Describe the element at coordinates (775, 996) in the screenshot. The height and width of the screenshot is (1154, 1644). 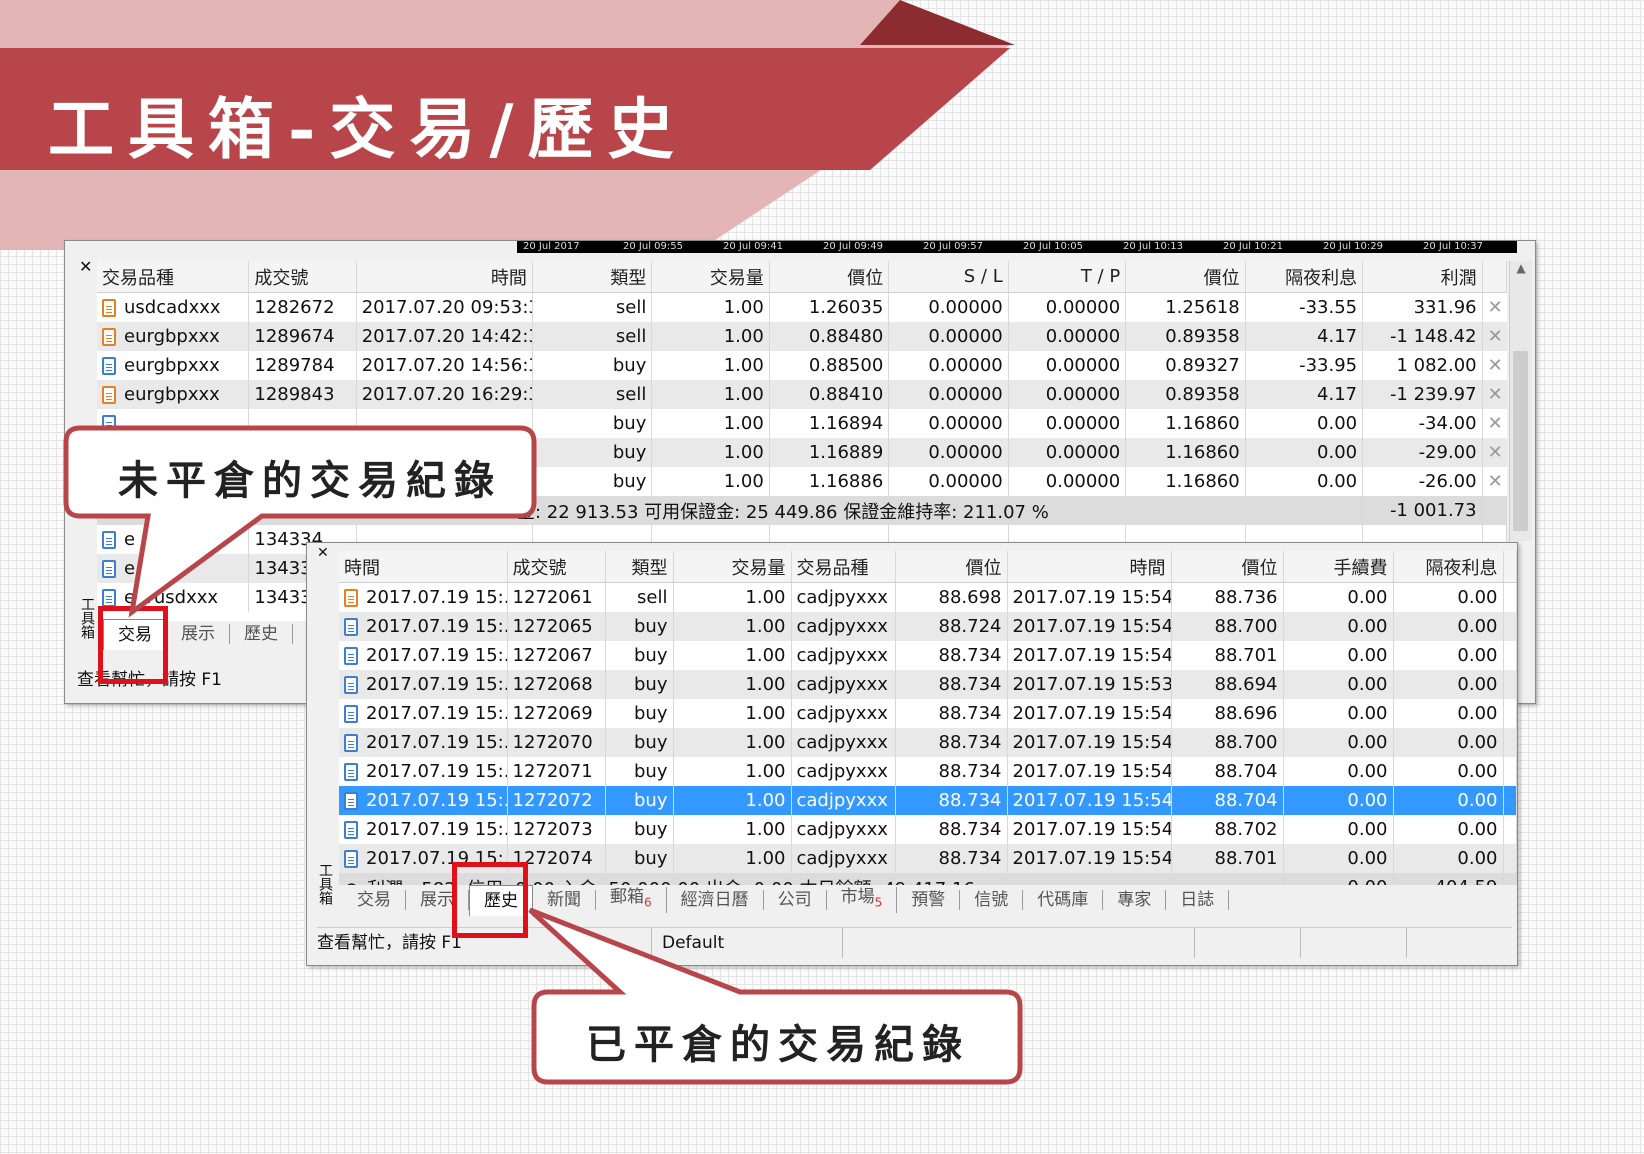
I see `callout-closed-trades` at that location.